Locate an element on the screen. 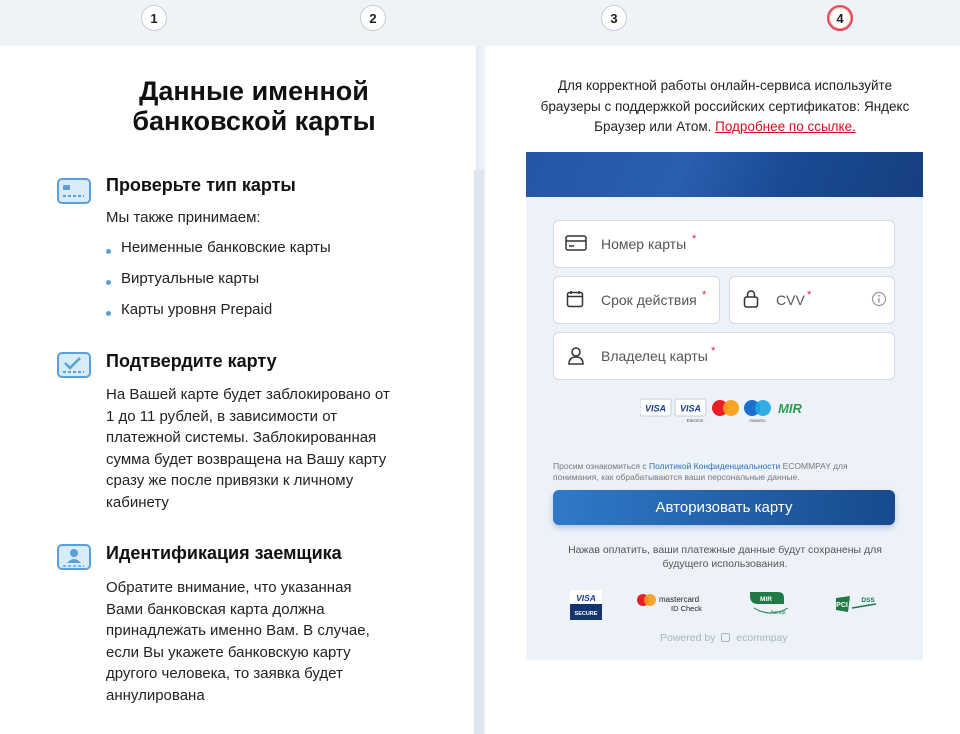 This screenshot has height=734, width=960. info-icon is located at coordinates (879, 299).